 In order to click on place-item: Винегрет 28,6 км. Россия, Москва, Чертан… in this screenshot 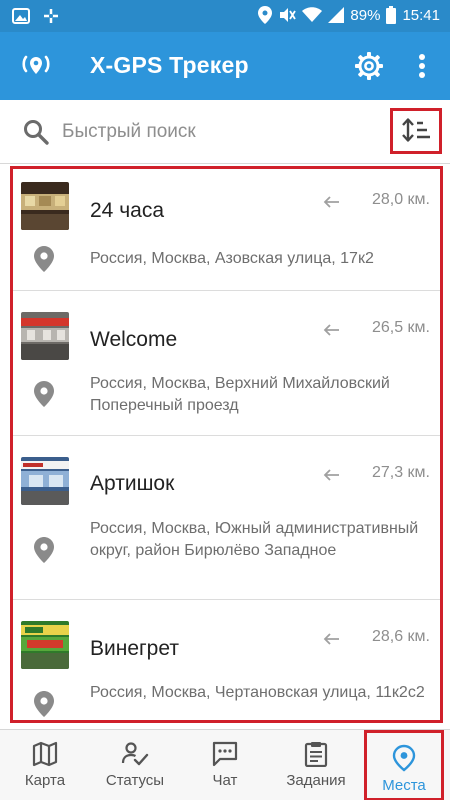, I will do `click(226, 660)`.